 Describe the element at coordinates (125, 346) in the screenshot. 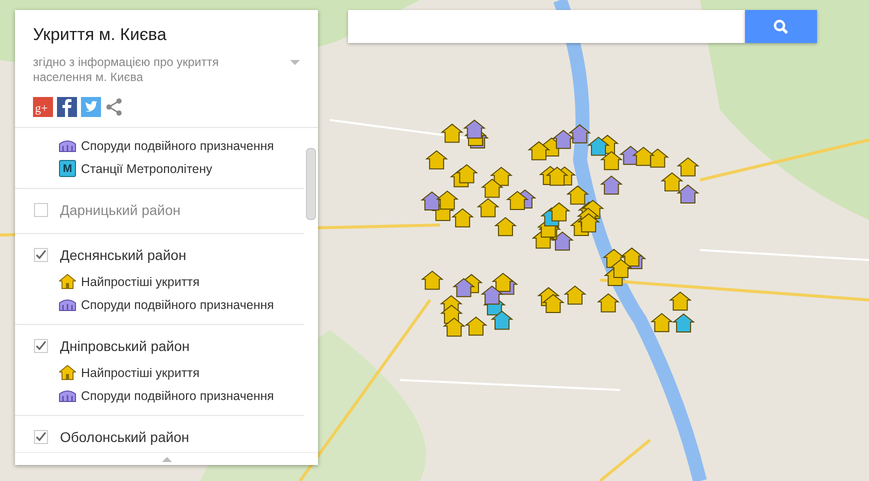

I see `layer-name: Дніпровський район` at that location.